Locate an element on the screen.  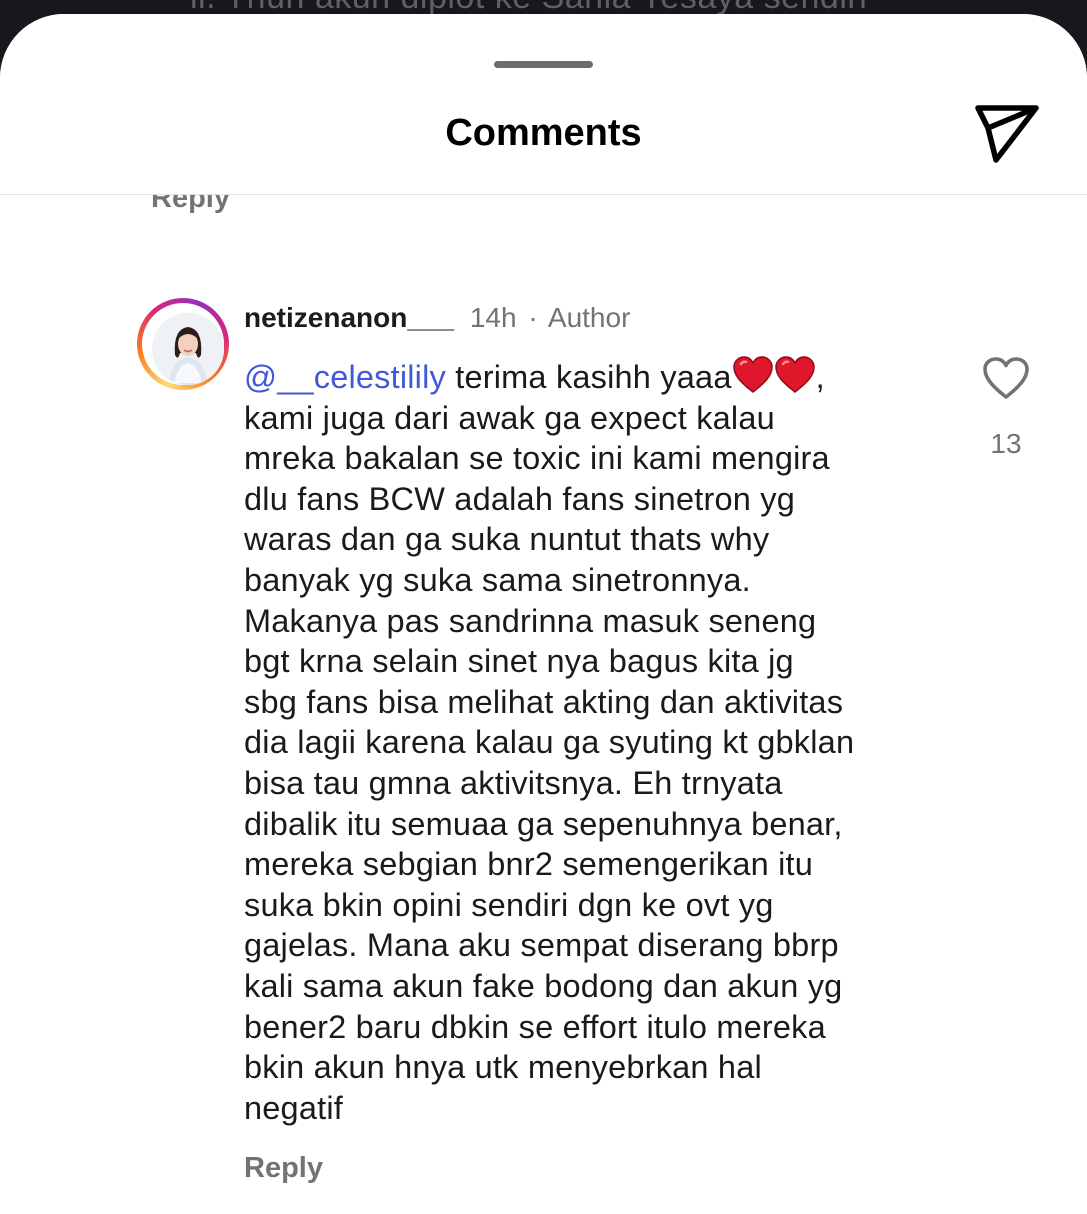
comment-meta: netizenanon___ 14h · Author is located at coordinates (437, 318).